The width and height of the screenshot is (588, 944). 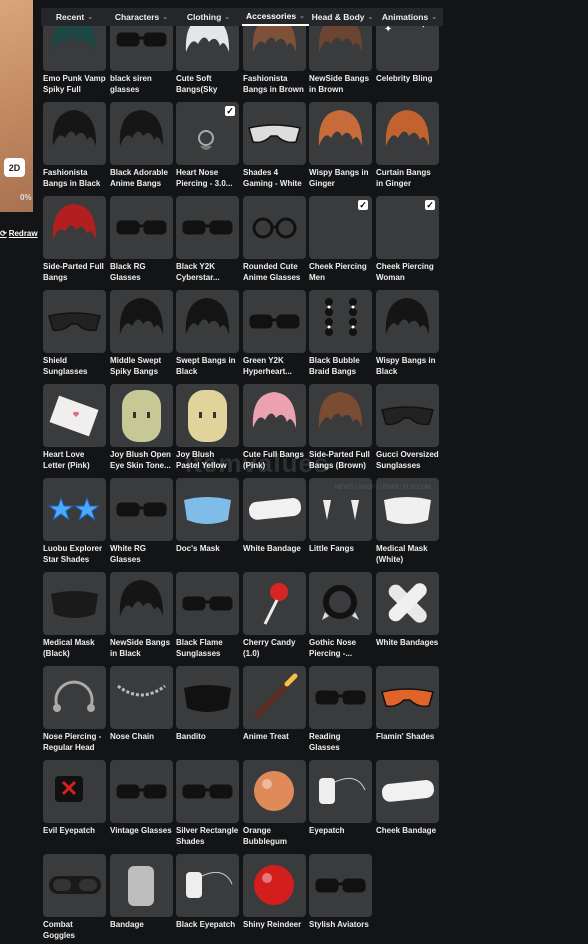 I want to click on item-card: Shiny Reindeer, so click(x=274, y=897).